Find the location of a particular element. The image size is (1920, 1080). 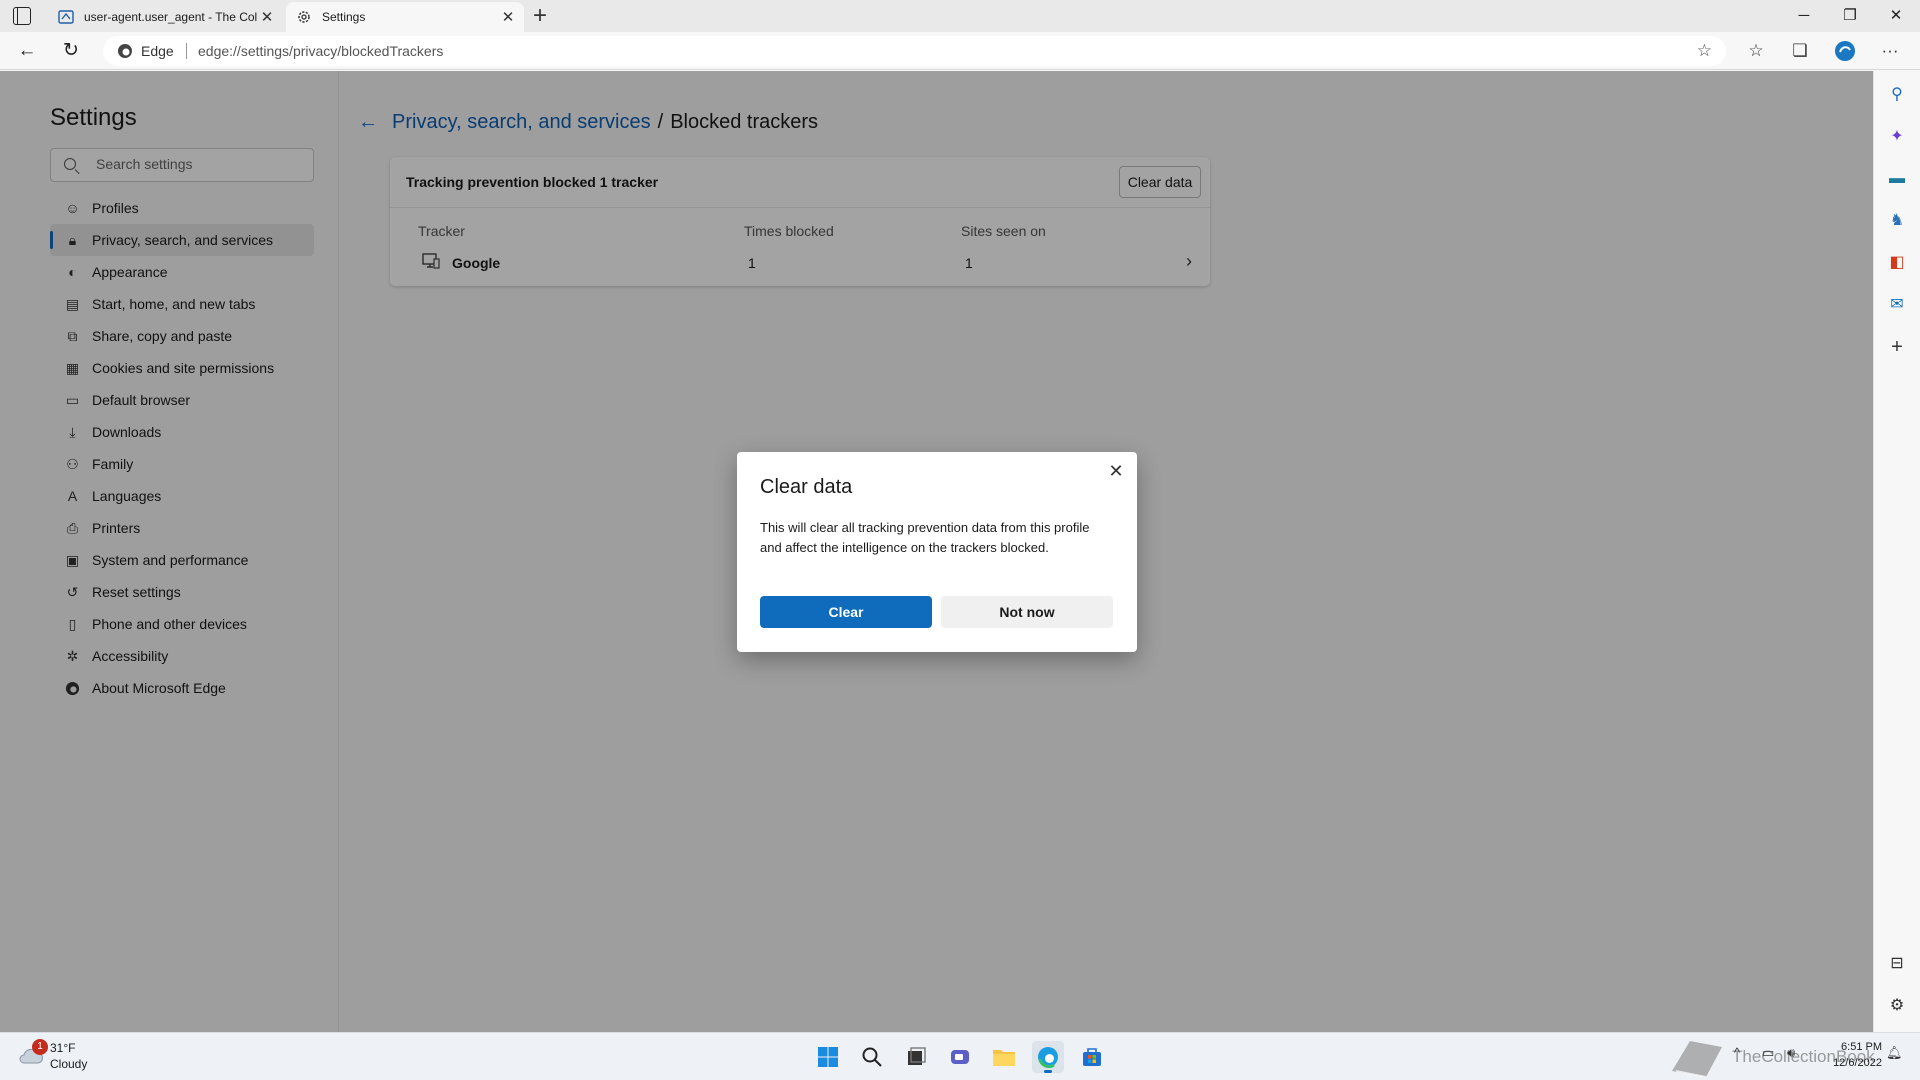

task-view-icon is located at coordinates (916, 1057).